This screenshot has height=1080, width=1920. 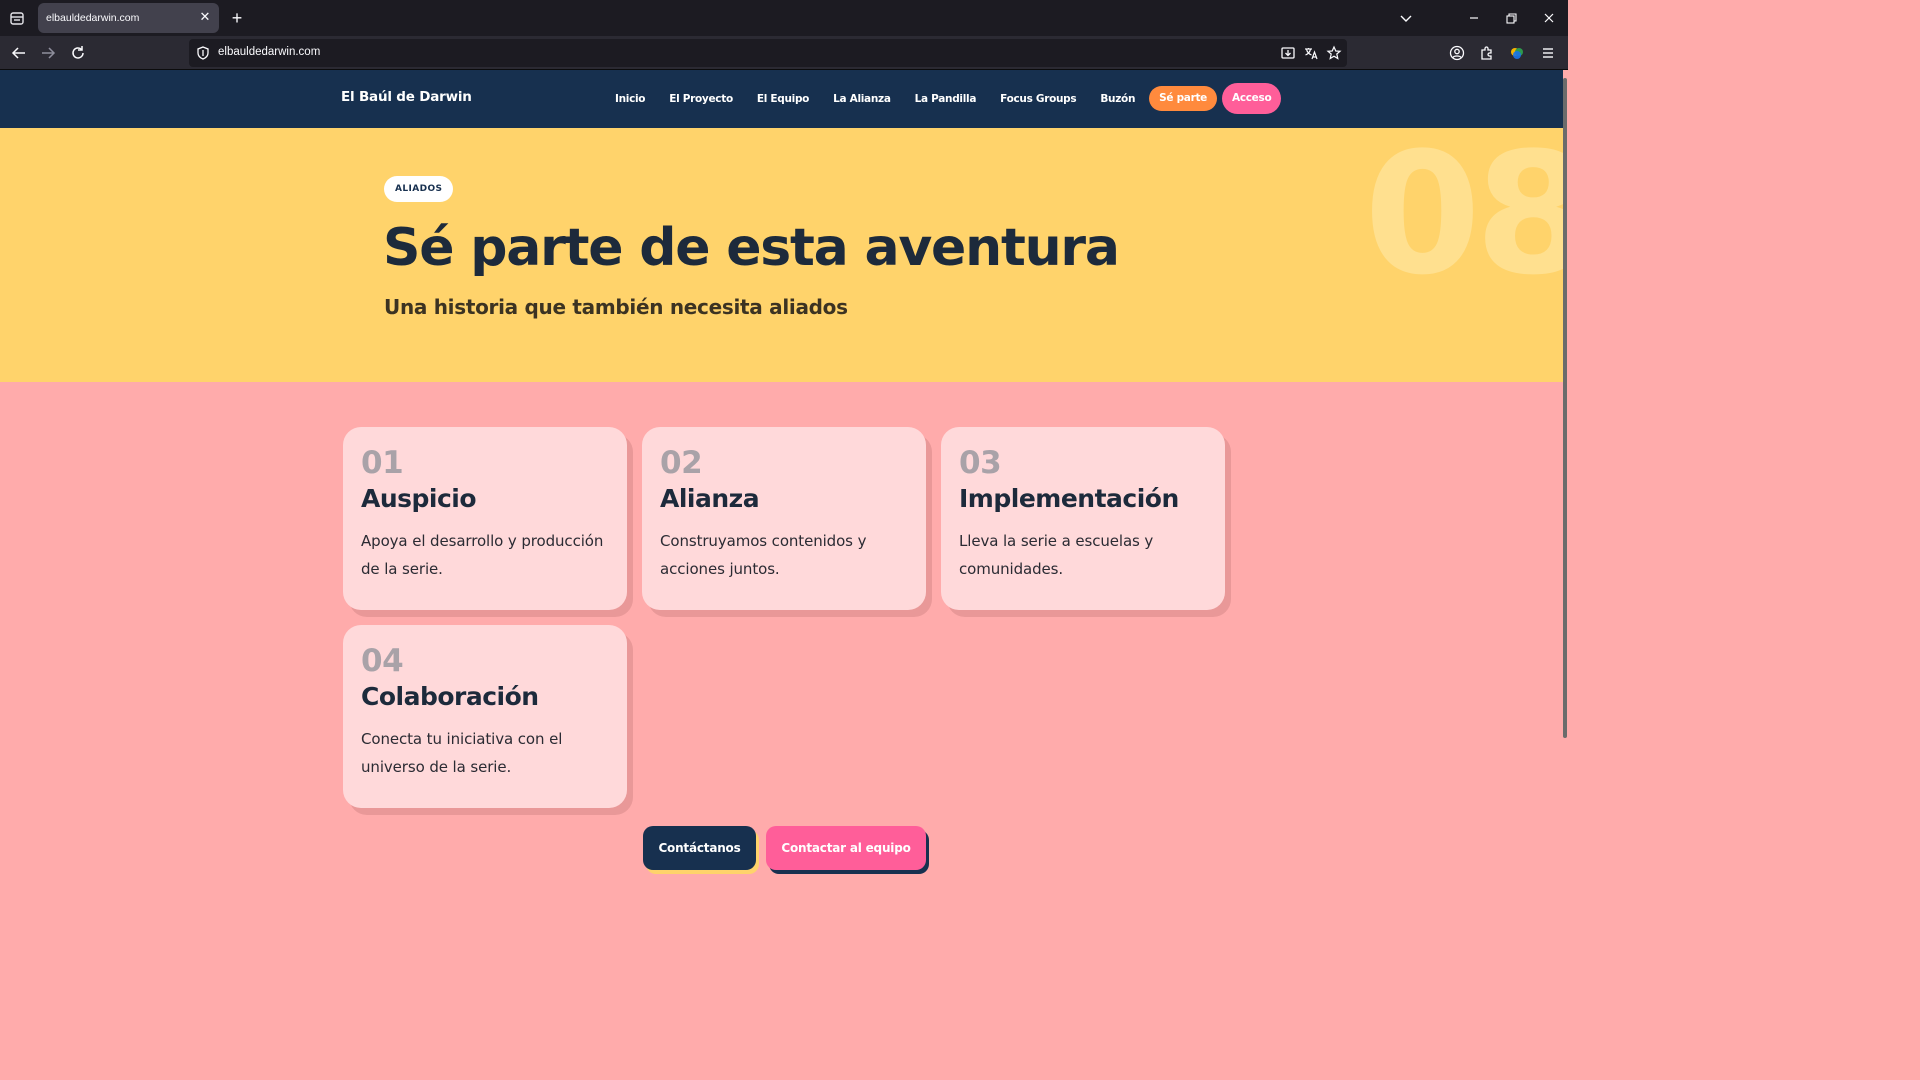 What do you see at coordinates (1117, 99) in the screenshot?
I see `nav-link-buzon: Buzón` at bounding box center [1117, 99].